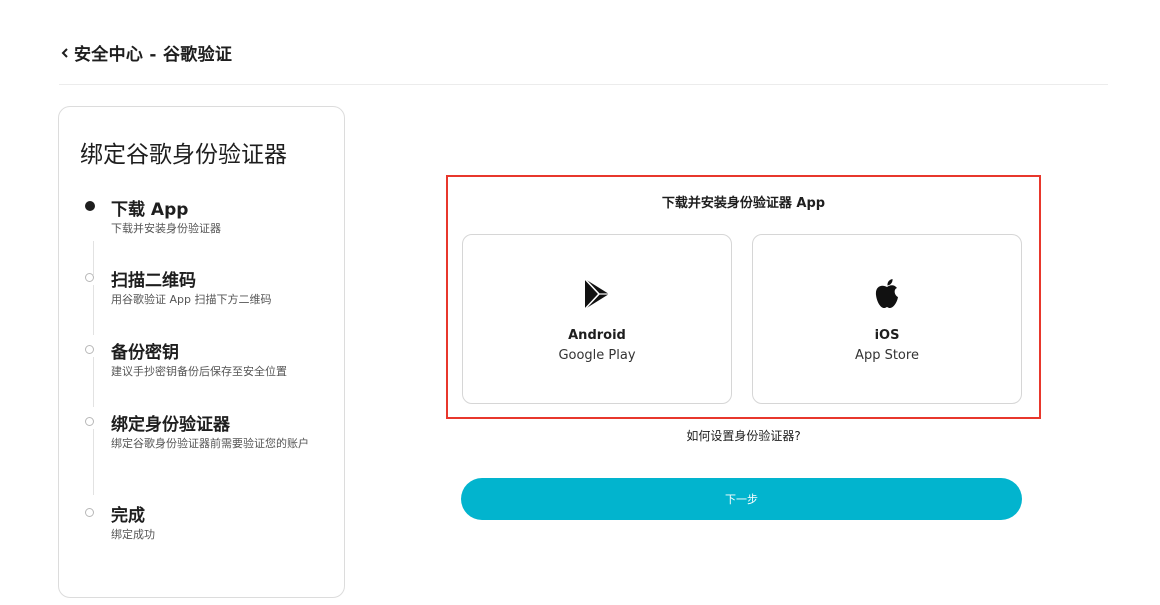 This screenshot has width=1160, height=605. What do you see at coordinates (743, 435) in the screenshot?
I see `setup-help-link: 如何设置身份验证器?` at bounding box center [743, 435].